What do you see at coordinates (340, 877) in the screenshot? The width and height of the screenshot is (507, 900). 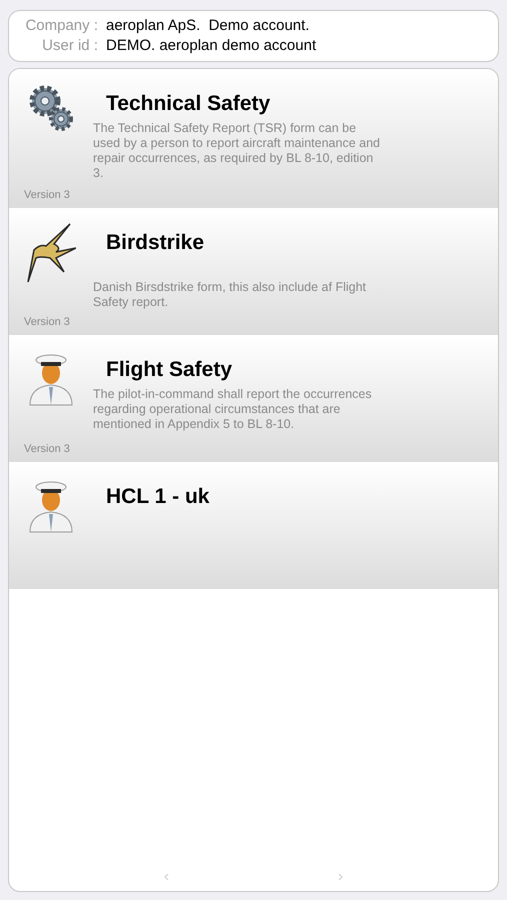 I see `chevron-right-icon` at bounding box center [340, 877].